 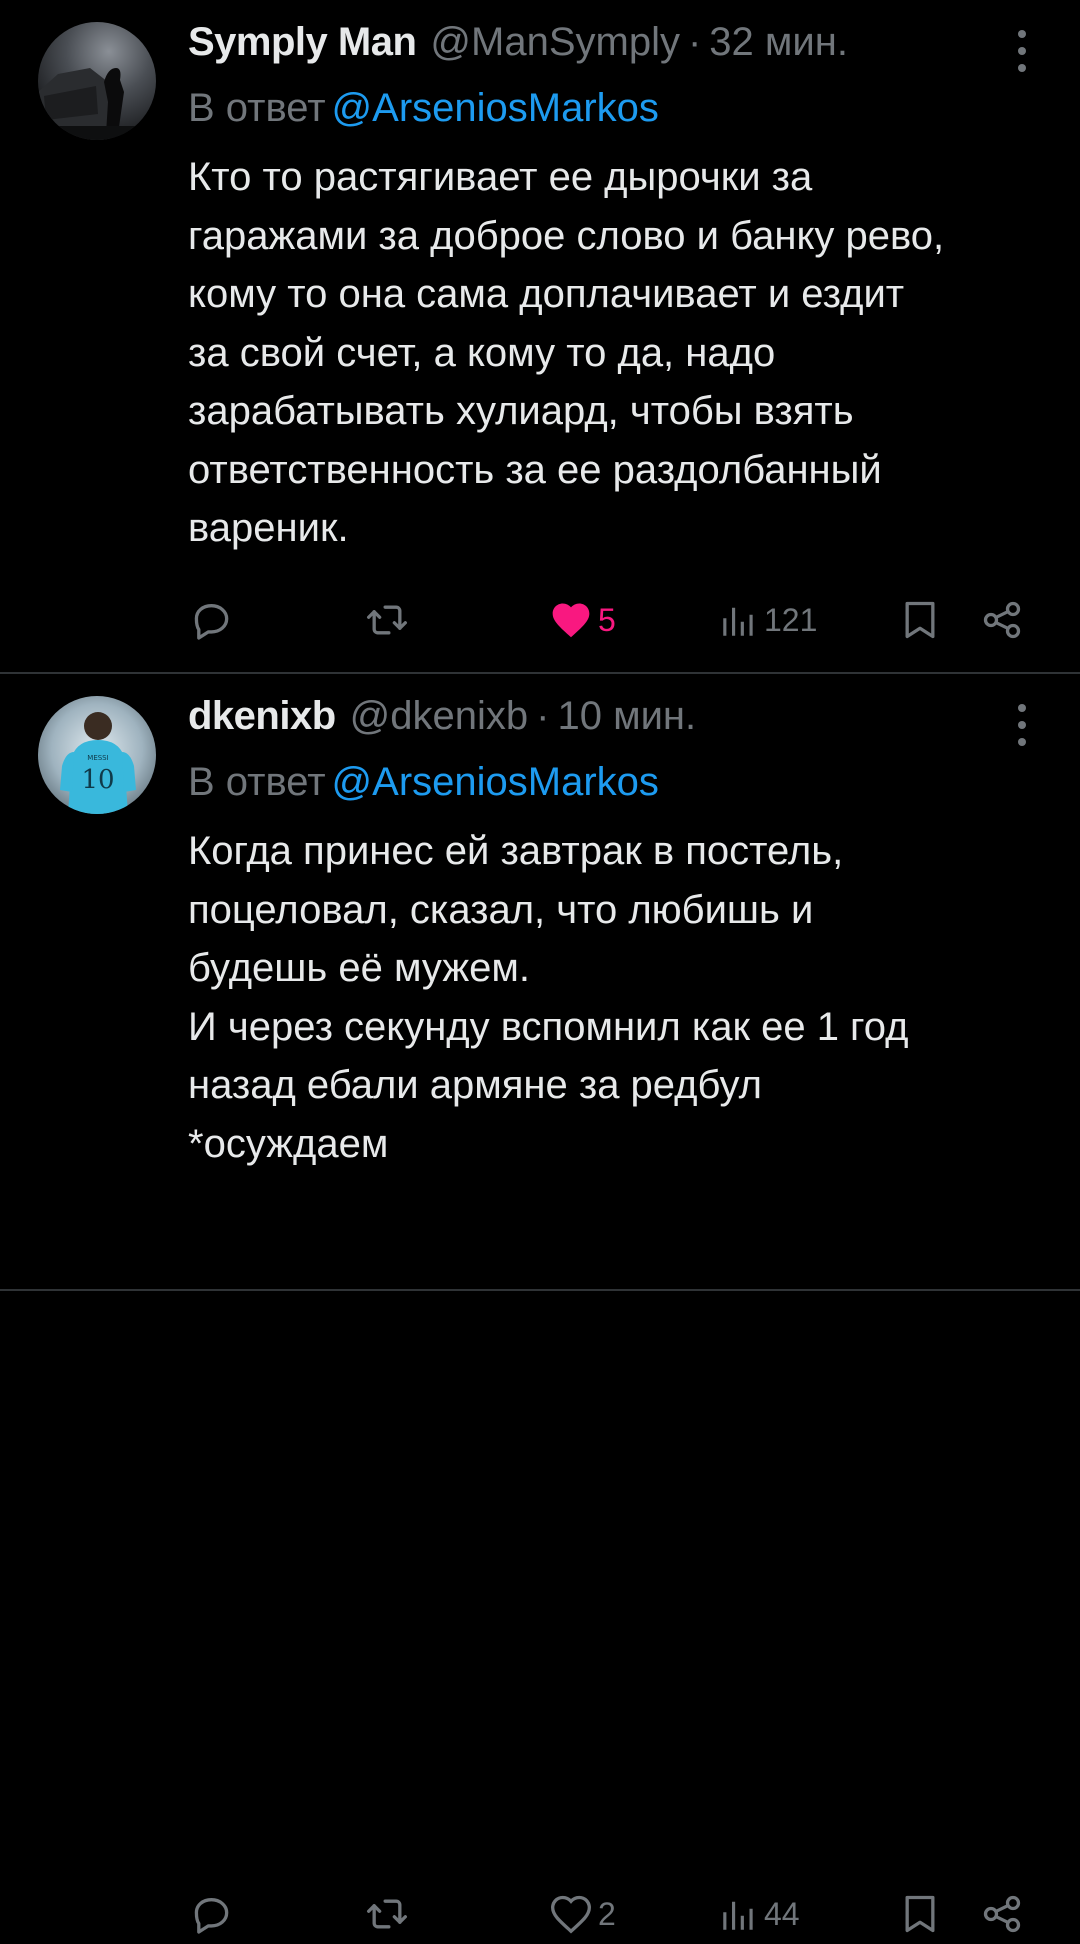 I want to click on like-button: 5, so click(x=582, y=620).